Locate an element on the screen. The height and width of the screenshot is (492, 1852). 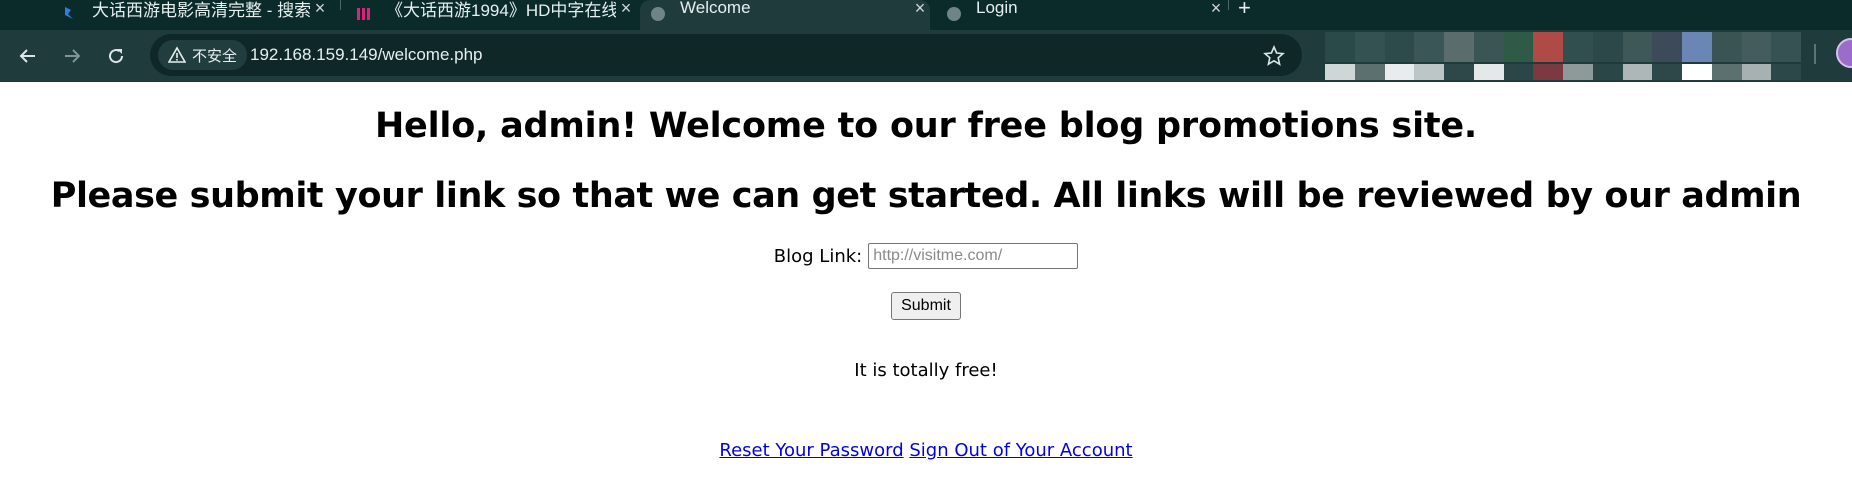
reload-icon is located at coordinates (116, 56).